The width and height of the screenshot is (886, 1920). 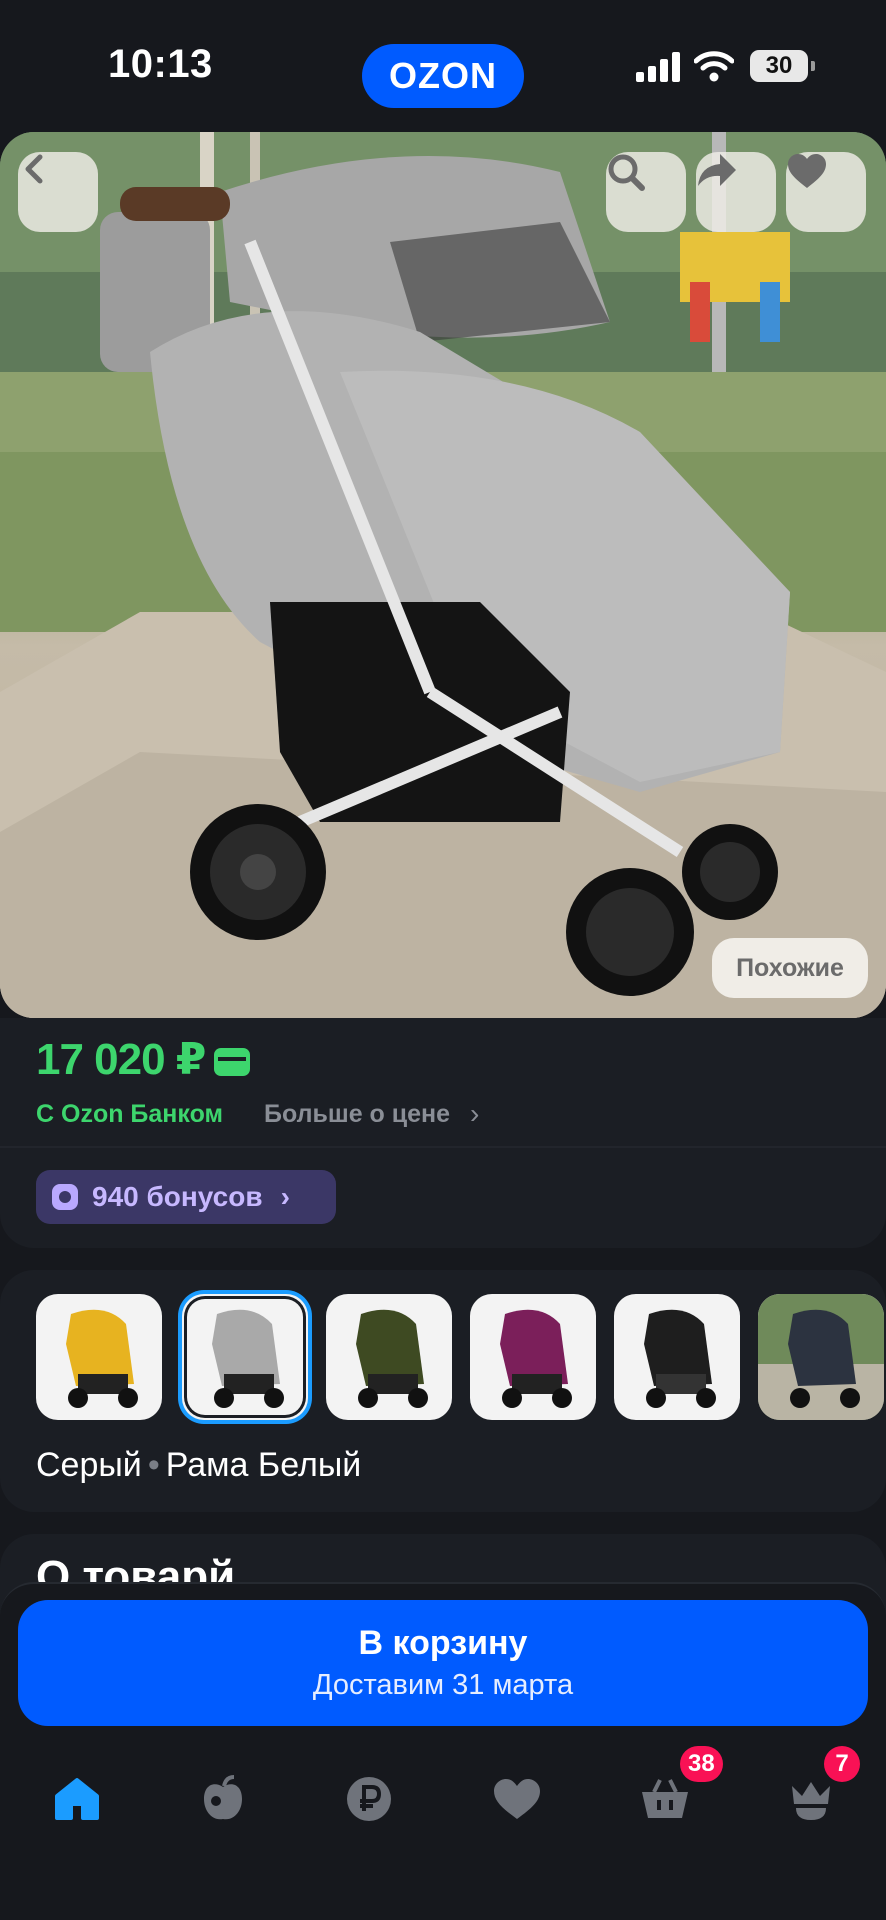 What do you see at coordinates (443, 1663) in the screenshot?
I see `add-to-cart-button: В корзину Доставим 31 марта` at bounding box center [443, 1663].